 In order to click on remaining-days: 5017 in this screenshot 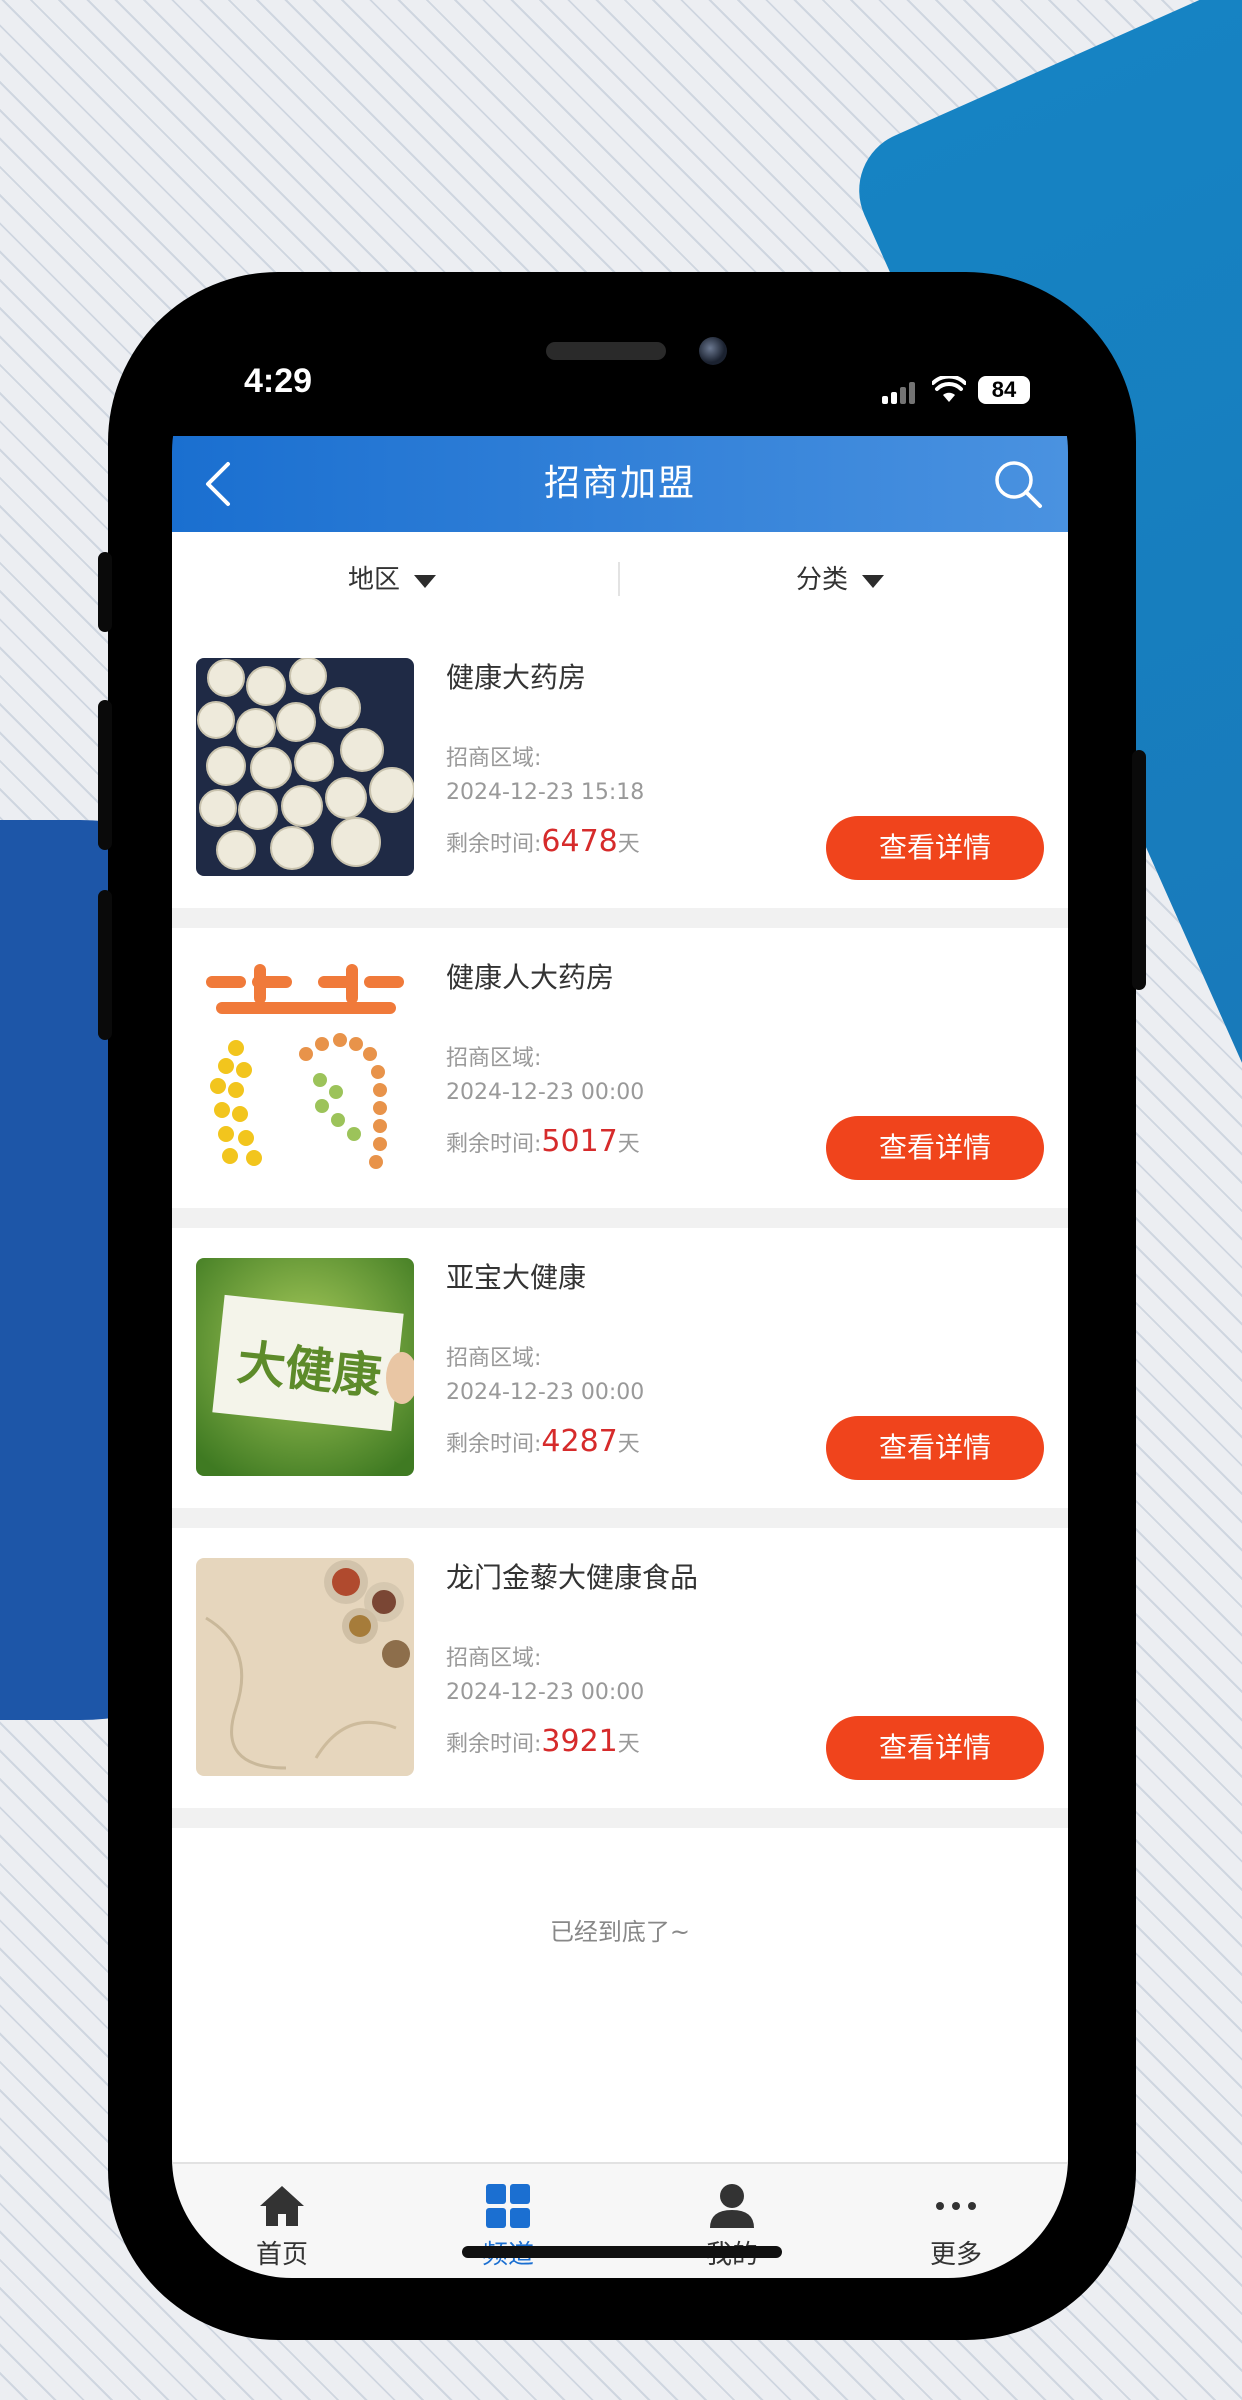, I will do `click(579, 1141)`.